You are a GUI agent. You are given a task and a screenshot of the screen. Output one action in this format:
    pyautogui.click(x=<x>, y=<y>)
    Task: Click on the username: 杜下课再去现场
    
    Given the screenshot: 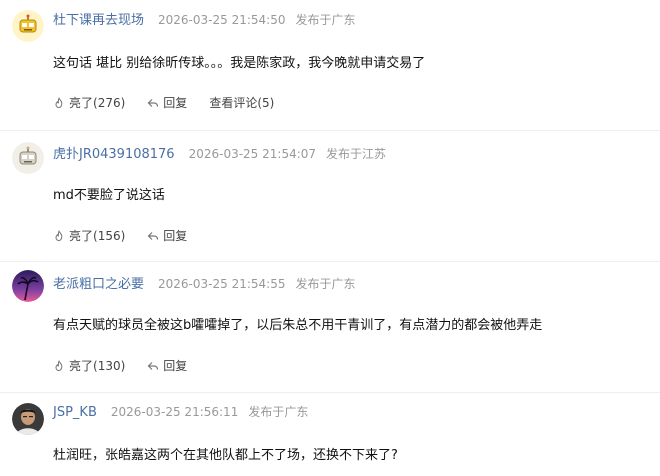 What is the action you would take?
    pyautogui.click(x=98, y=18)
    